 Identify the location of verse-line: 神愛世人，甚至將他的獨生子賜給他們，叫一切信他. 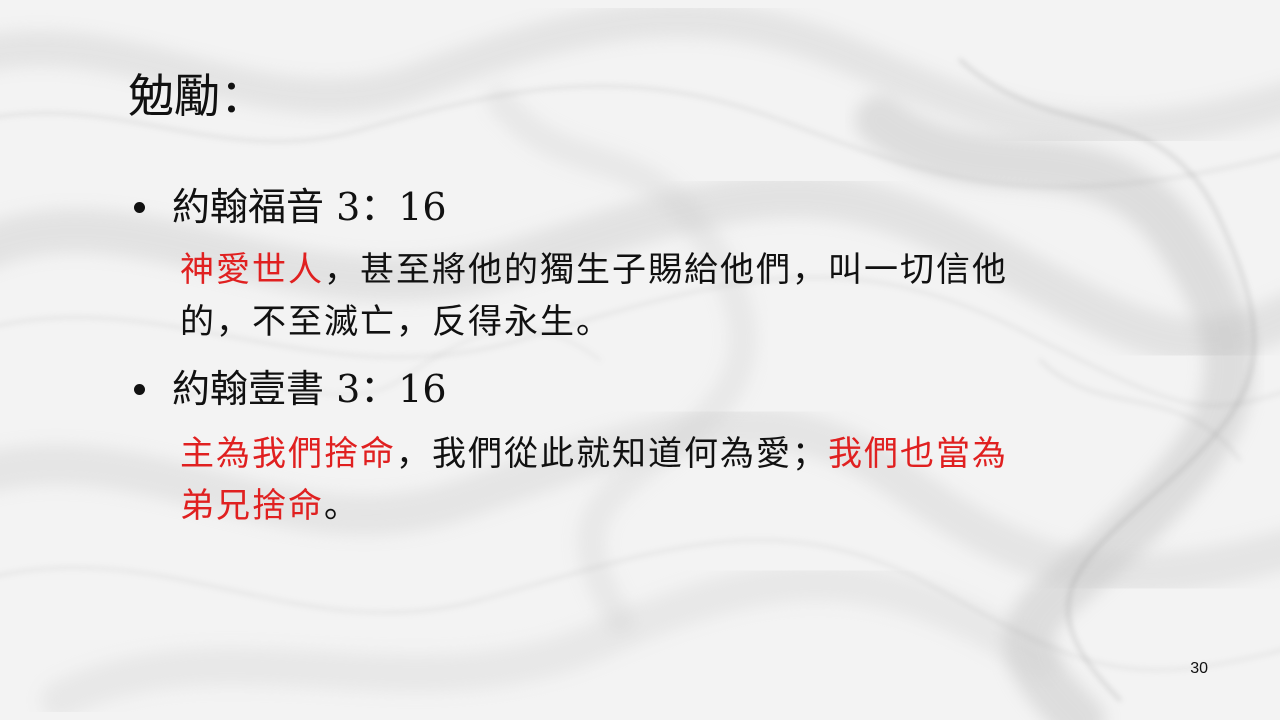
(680, 270).